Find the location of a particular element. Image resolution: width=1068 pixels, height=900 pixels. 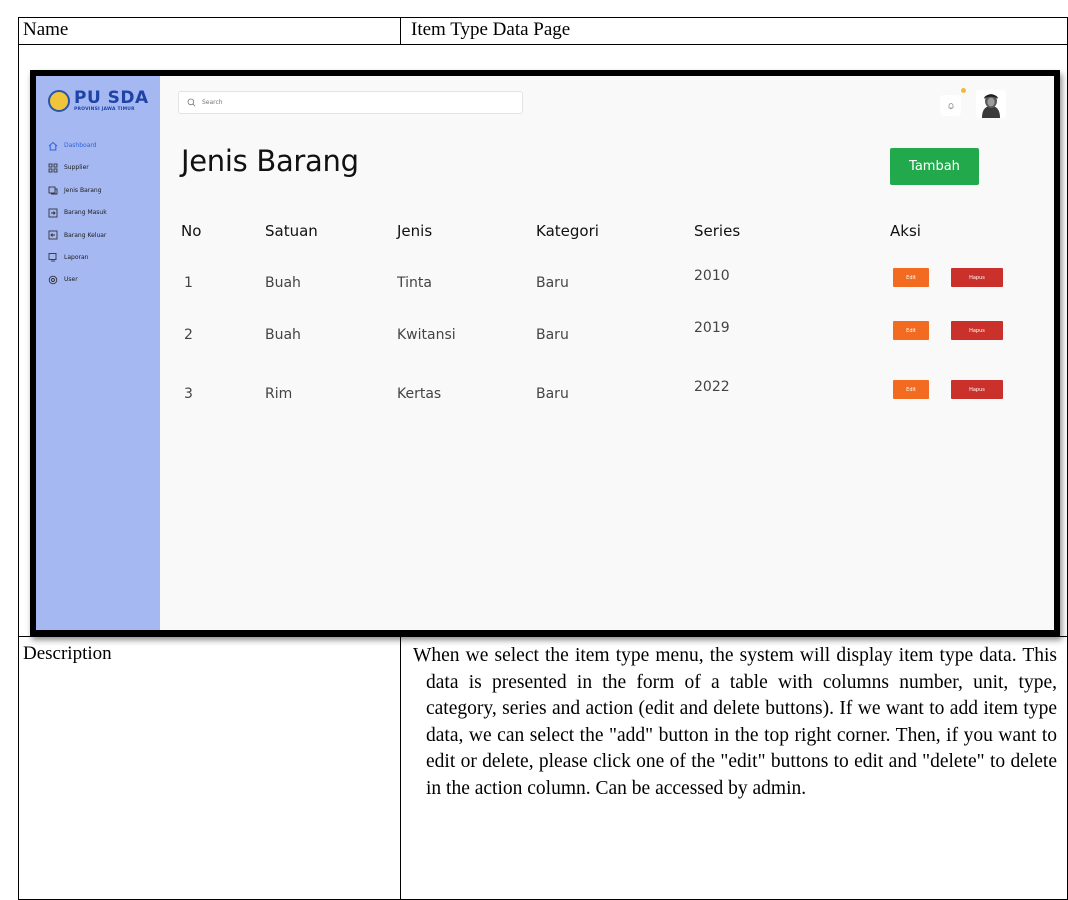

notification-dot is located at coordinates (963, 90).